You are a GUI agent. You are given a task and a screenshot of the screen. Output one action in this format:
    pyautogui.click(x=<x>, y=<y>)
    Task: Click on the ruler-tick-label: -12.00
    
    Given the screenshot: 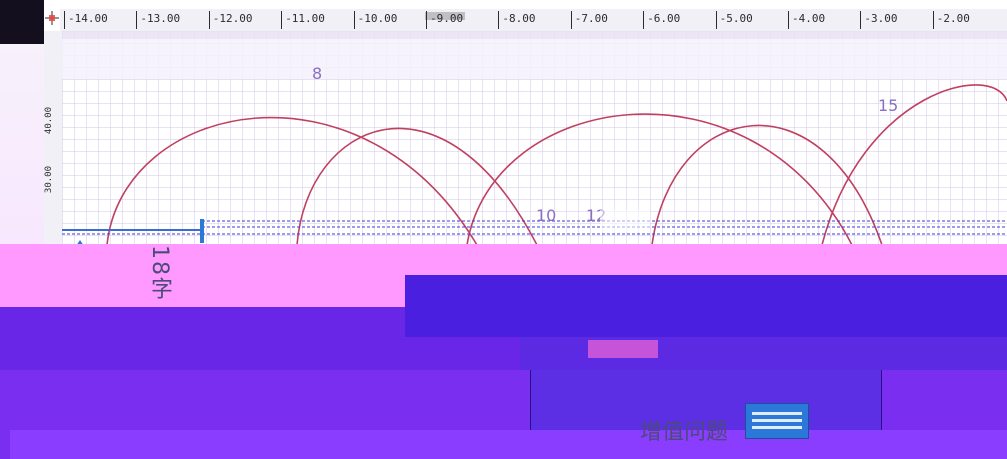 What is the action you would take?
    pyautogui.click(x=232, y=18)
    